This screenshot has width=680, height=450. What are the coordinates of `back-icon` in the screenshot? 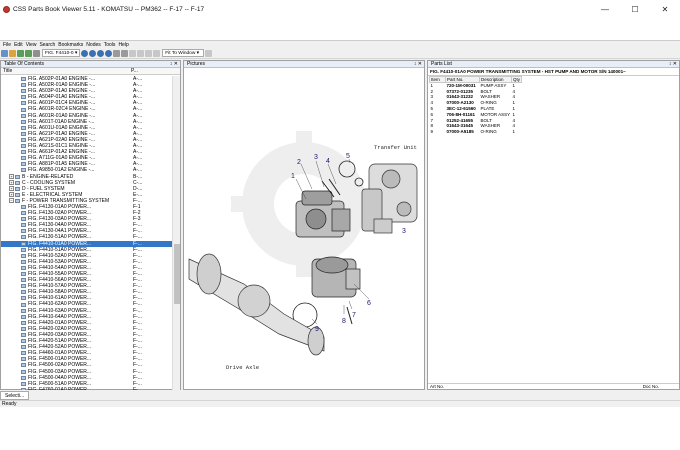 It's located at (20, 53).